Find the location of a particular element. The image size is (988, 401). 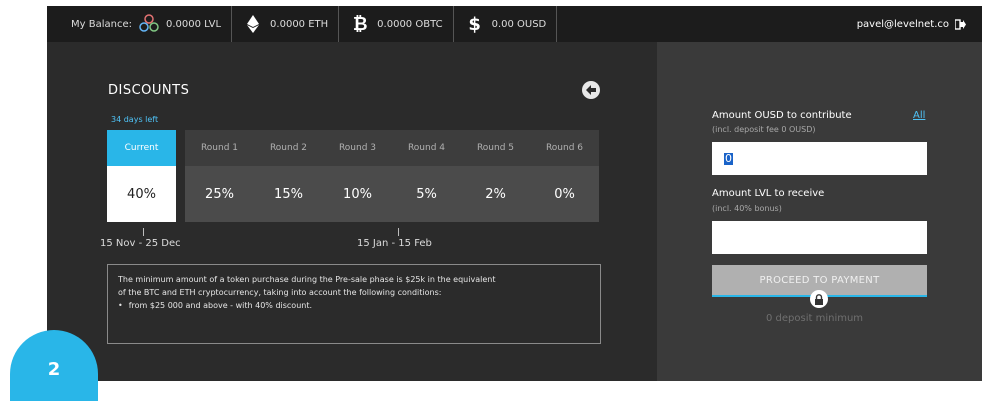

ethereum-icon is located at coordinates (253, 24).